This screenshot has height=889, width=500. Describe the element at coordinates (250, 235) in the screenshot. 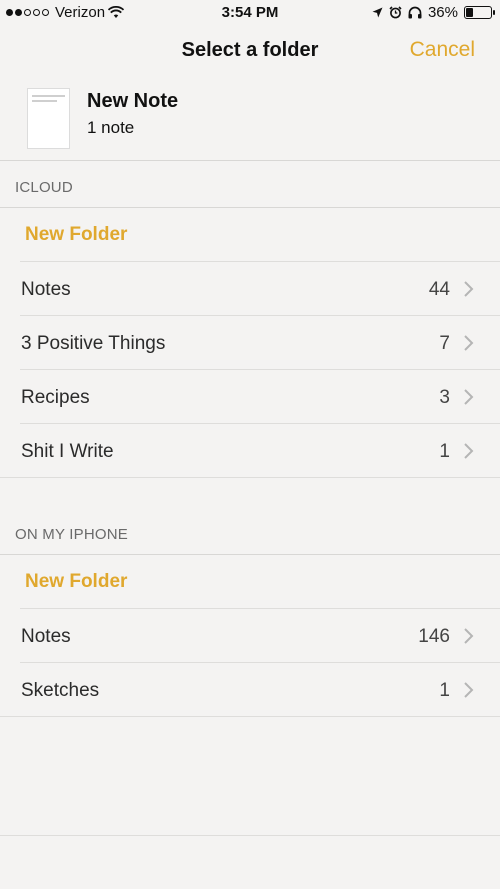

I see `new-folder-button-icloud: New Folder` at that location.